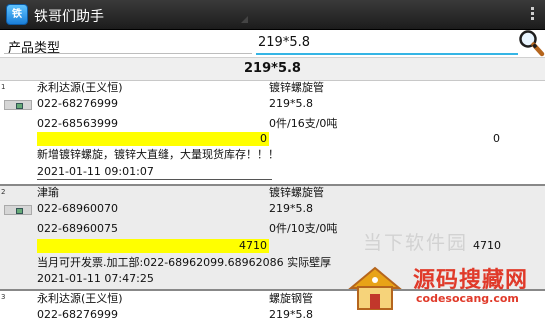  Describe the element at coordinates (77, 229) in the screenshot. I see `phone-2: 022-68960075` at that location.